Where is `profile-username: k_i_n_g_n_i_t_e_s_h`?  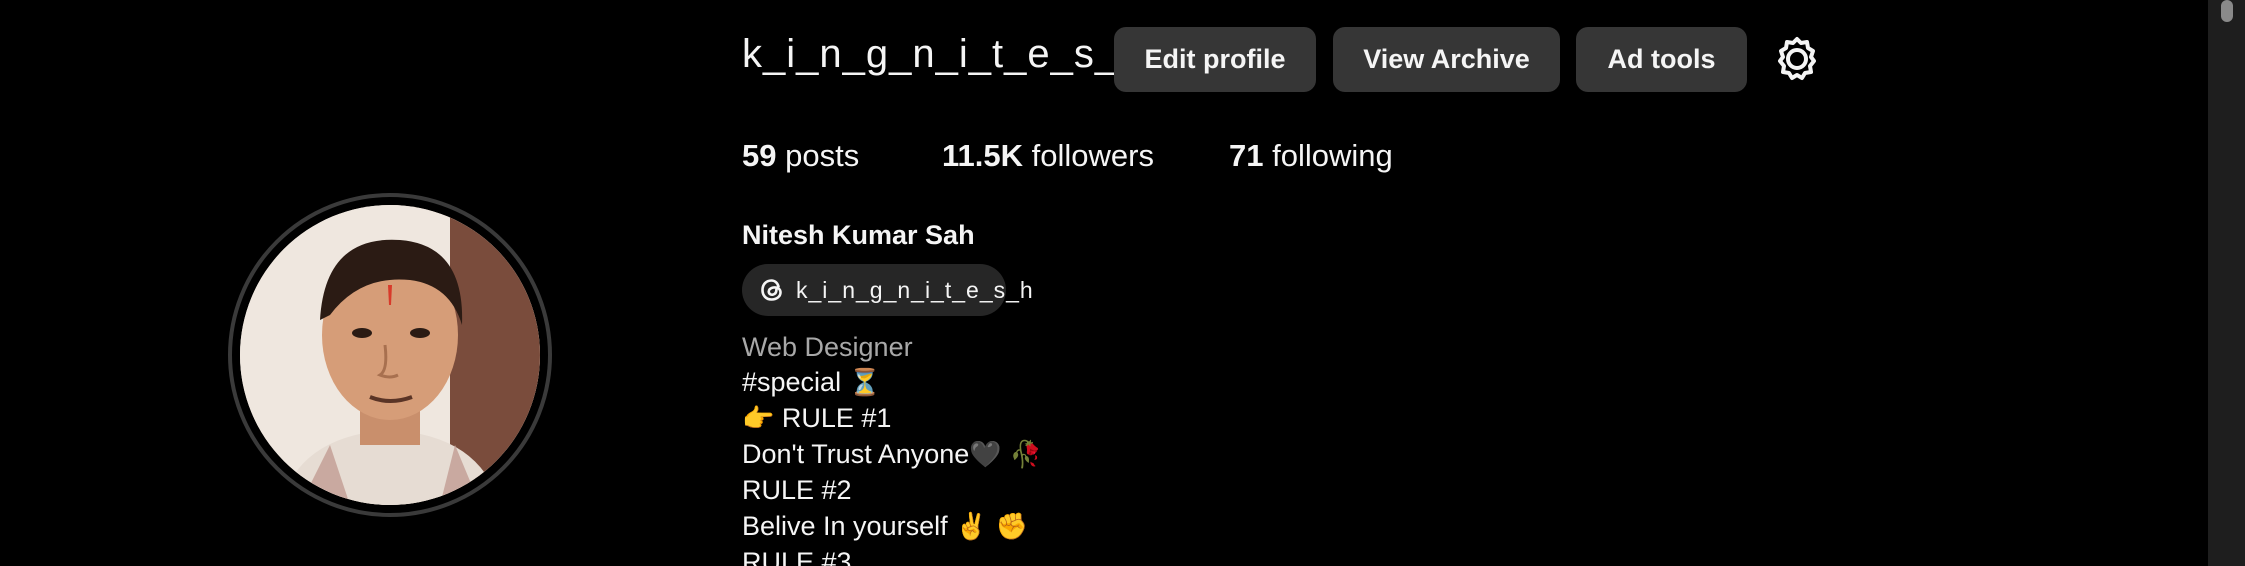 profile-username: k_i_n_g_n_i_t_e_s_h is located at coordinates (942, 54).